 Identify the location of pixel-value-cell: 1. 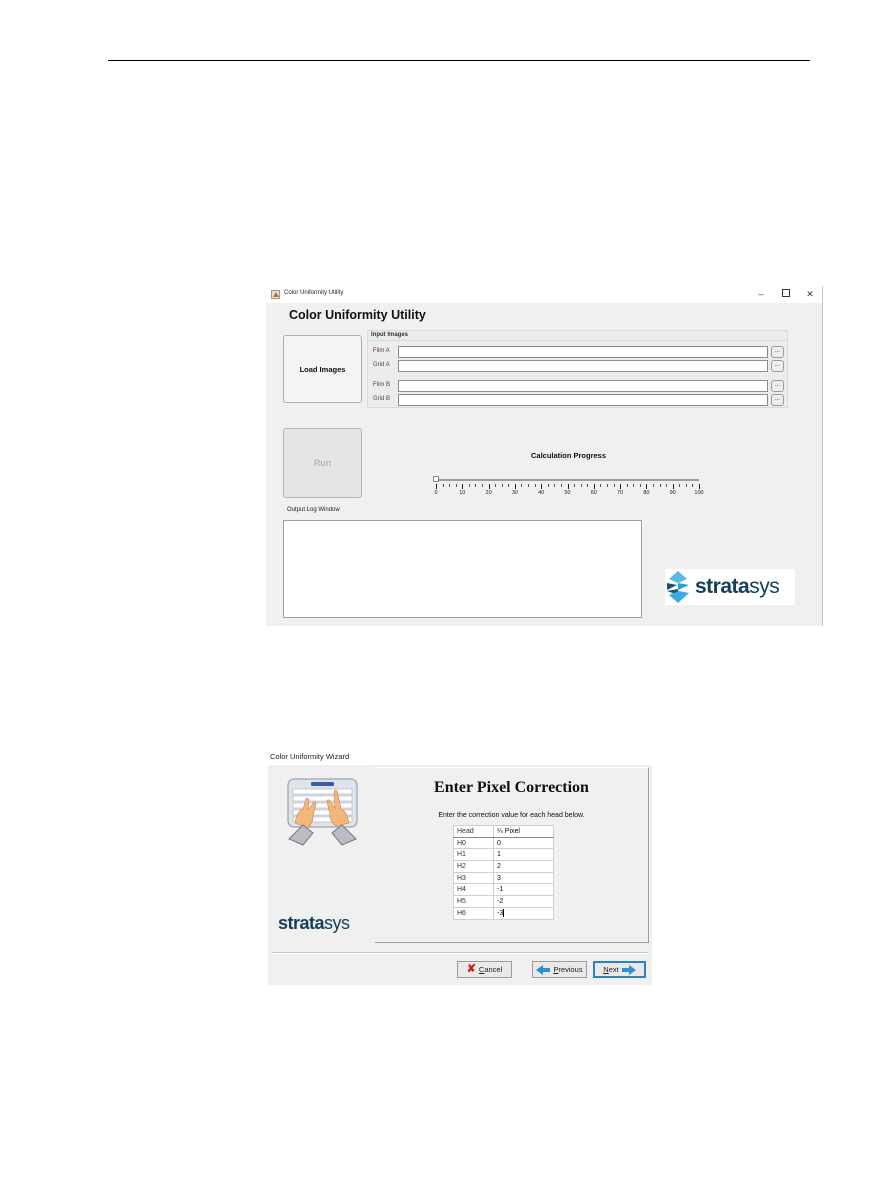
(523, 855).